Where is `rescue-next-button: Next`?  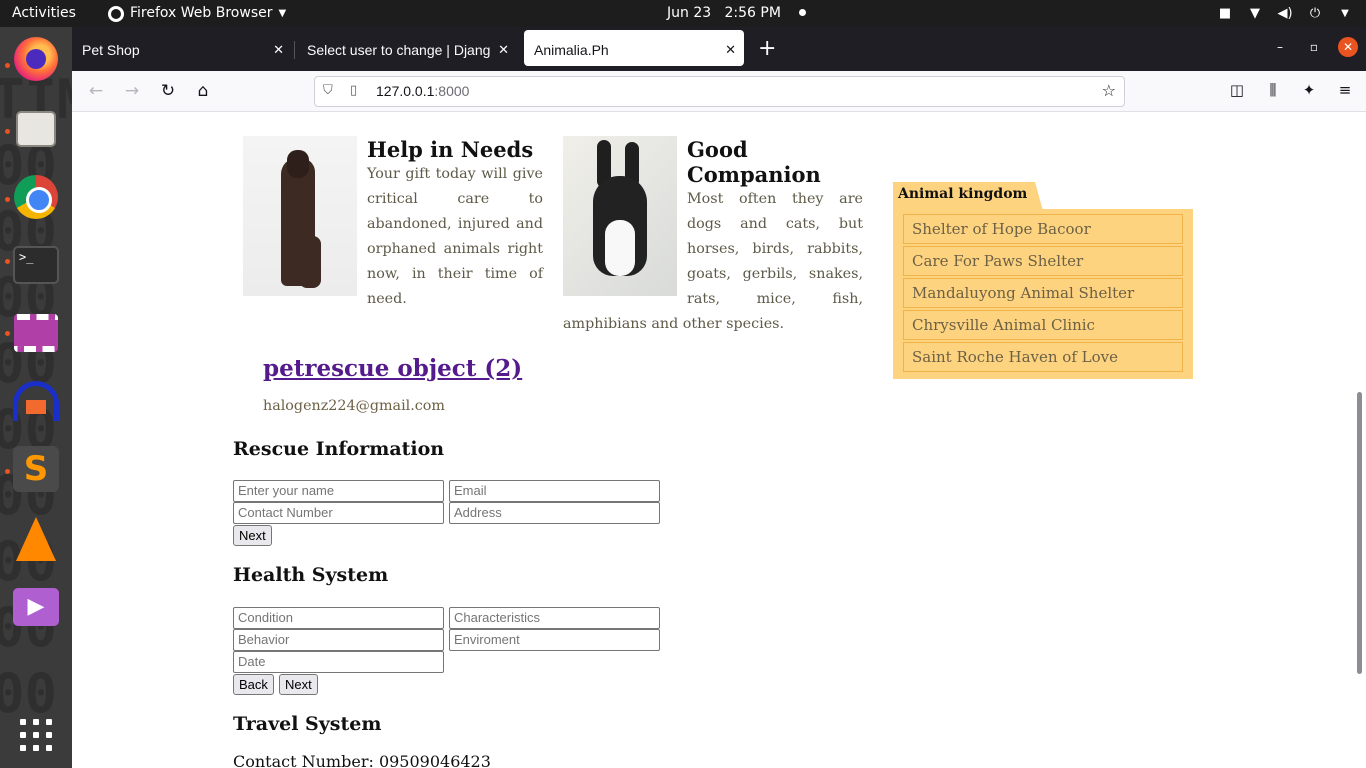 rescue-next-button: Next is located at coordinates (252, 535).